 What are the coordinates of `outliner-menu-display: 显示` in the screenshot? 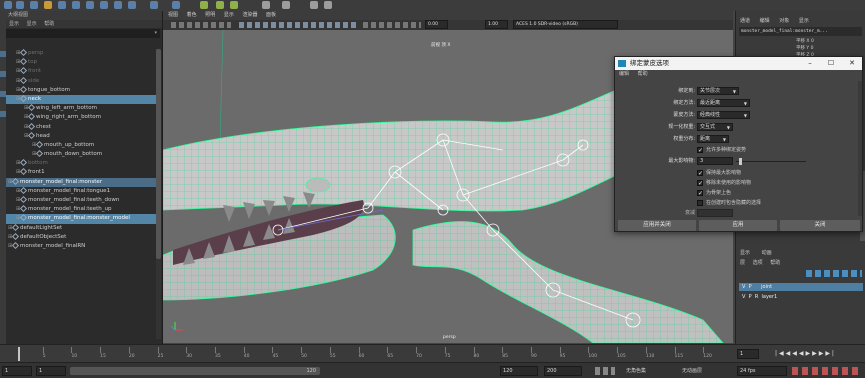 It's located at (14, 24).